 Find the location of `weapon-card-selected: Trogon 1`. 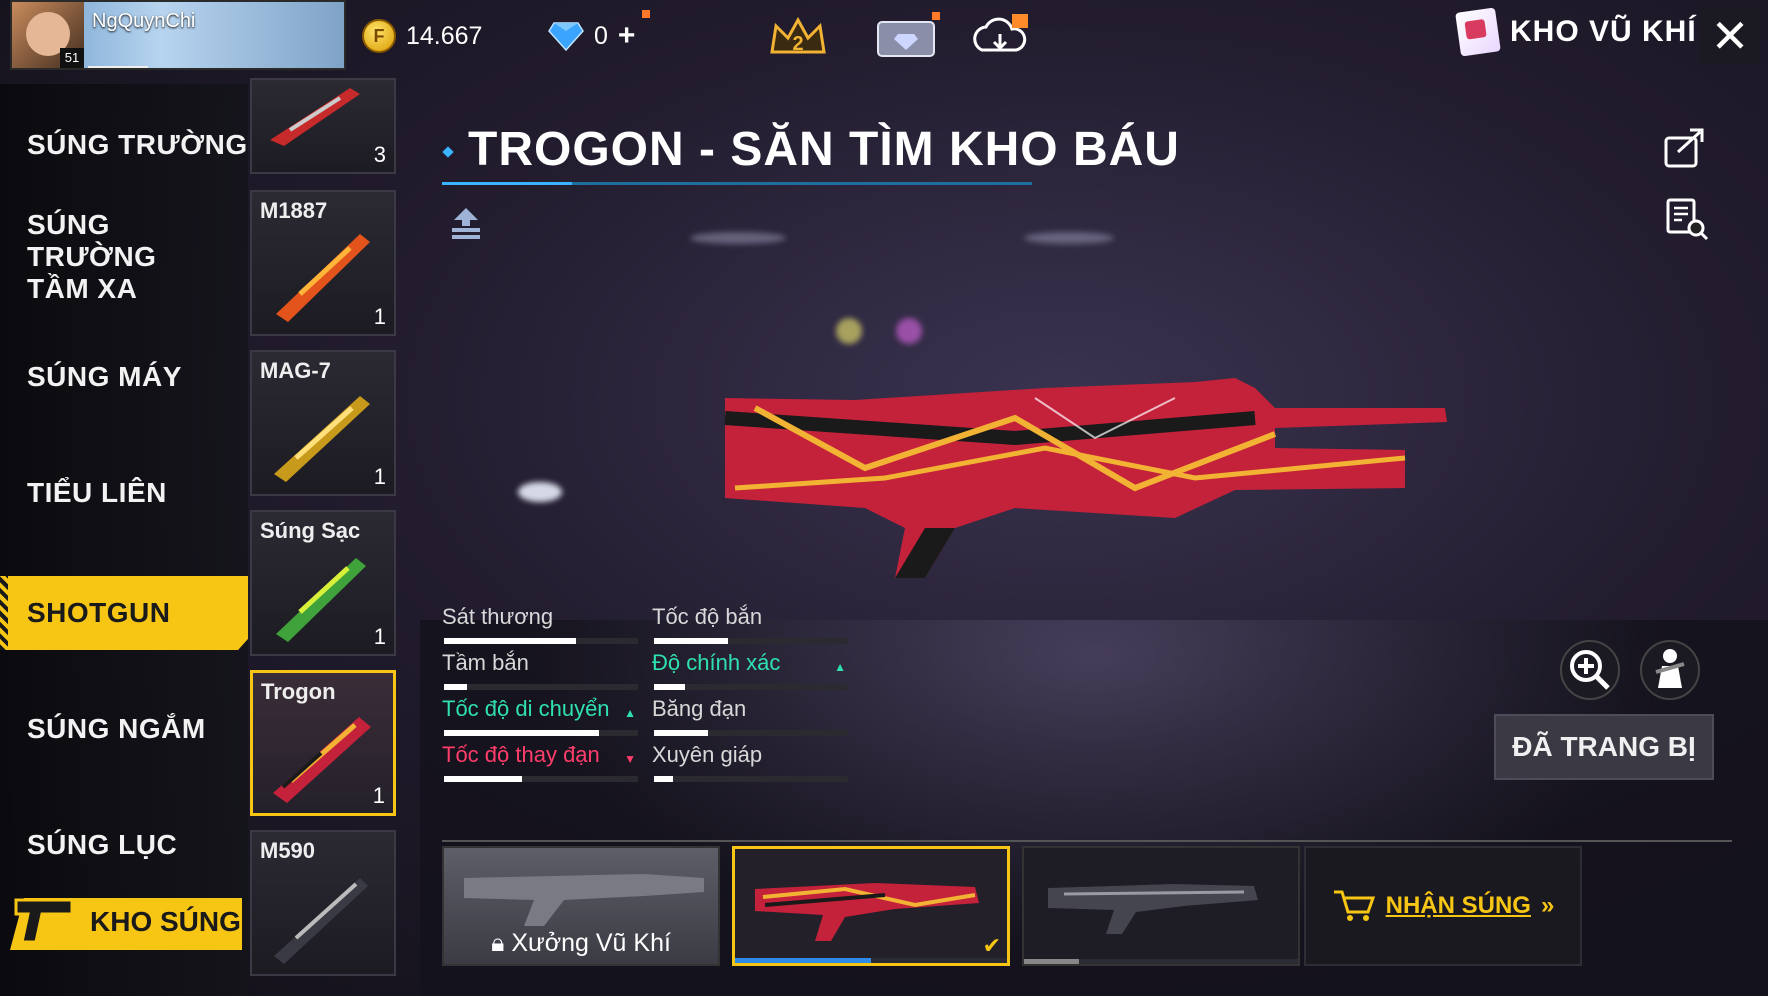

weapon-card-selected: Trogon 1 is located at coordinates (323, 743).